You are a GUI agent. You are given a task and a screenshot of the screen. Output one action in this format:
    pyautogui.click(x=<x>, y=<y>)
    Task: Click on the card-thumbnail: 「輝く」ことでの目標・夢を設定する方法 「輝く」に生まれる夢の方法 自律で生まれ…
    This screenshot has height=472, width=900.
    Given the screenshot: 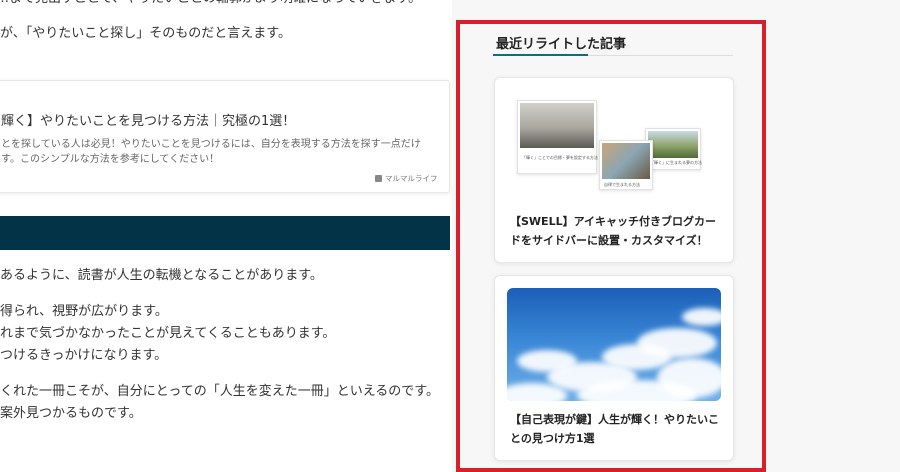 What is the action you would take?
    pyautogui.click(x=610, y=146)
    